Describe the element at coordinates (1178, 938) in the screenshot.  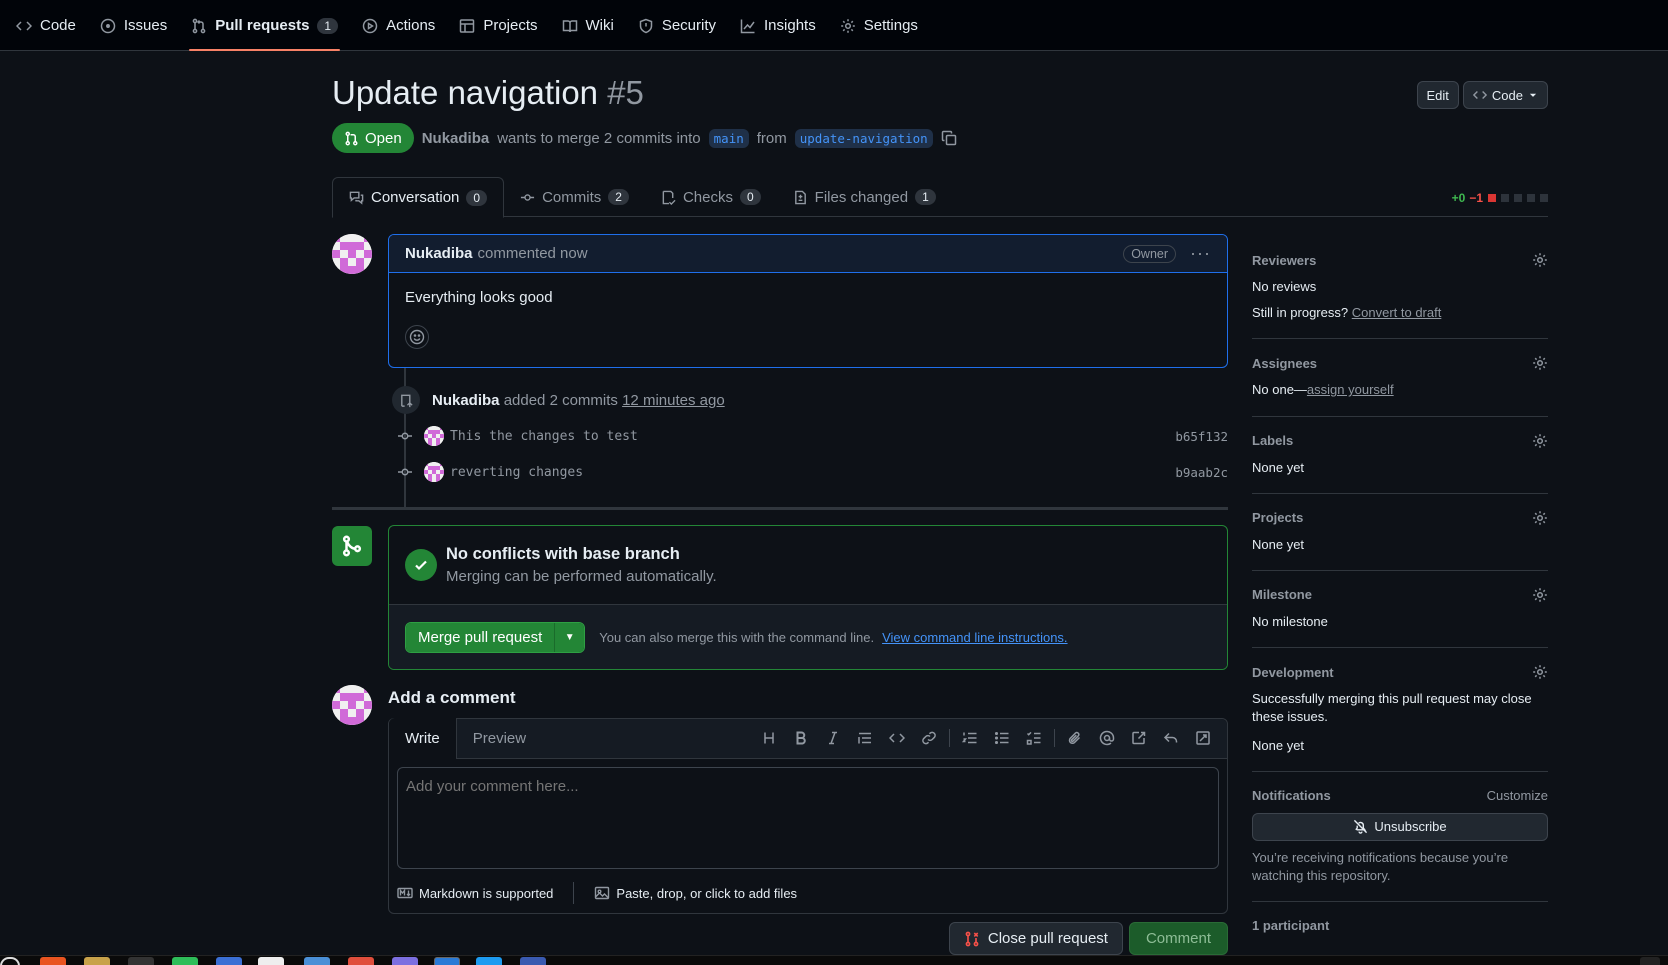
I see `comment-submit-button: Comment` at that location.